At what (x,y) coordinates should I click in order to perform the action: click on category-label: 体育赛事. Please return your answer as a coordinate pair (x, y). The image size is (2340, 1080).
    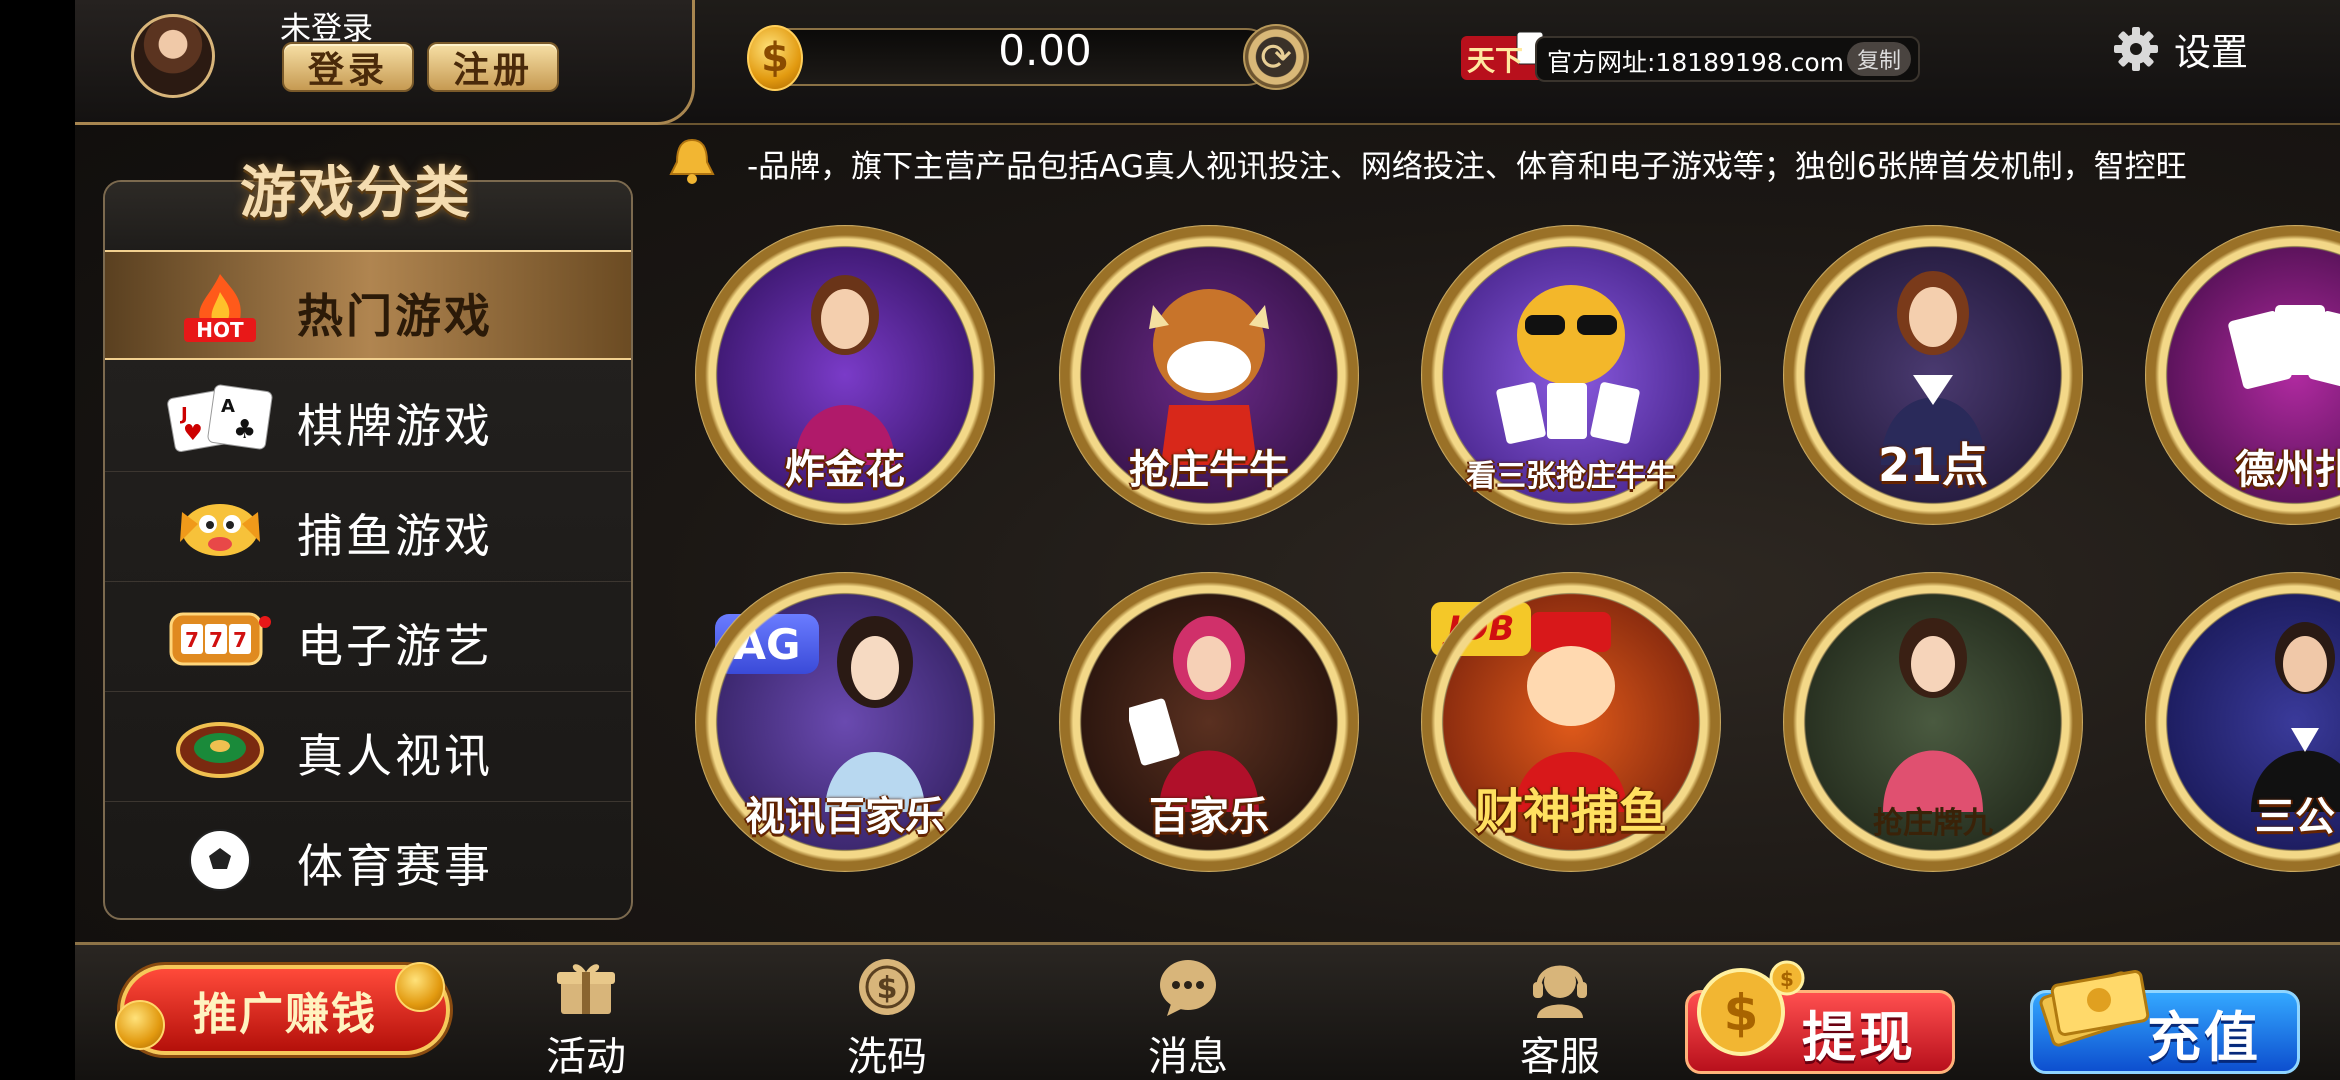
    Looking at the image, I should click on (395, 866).